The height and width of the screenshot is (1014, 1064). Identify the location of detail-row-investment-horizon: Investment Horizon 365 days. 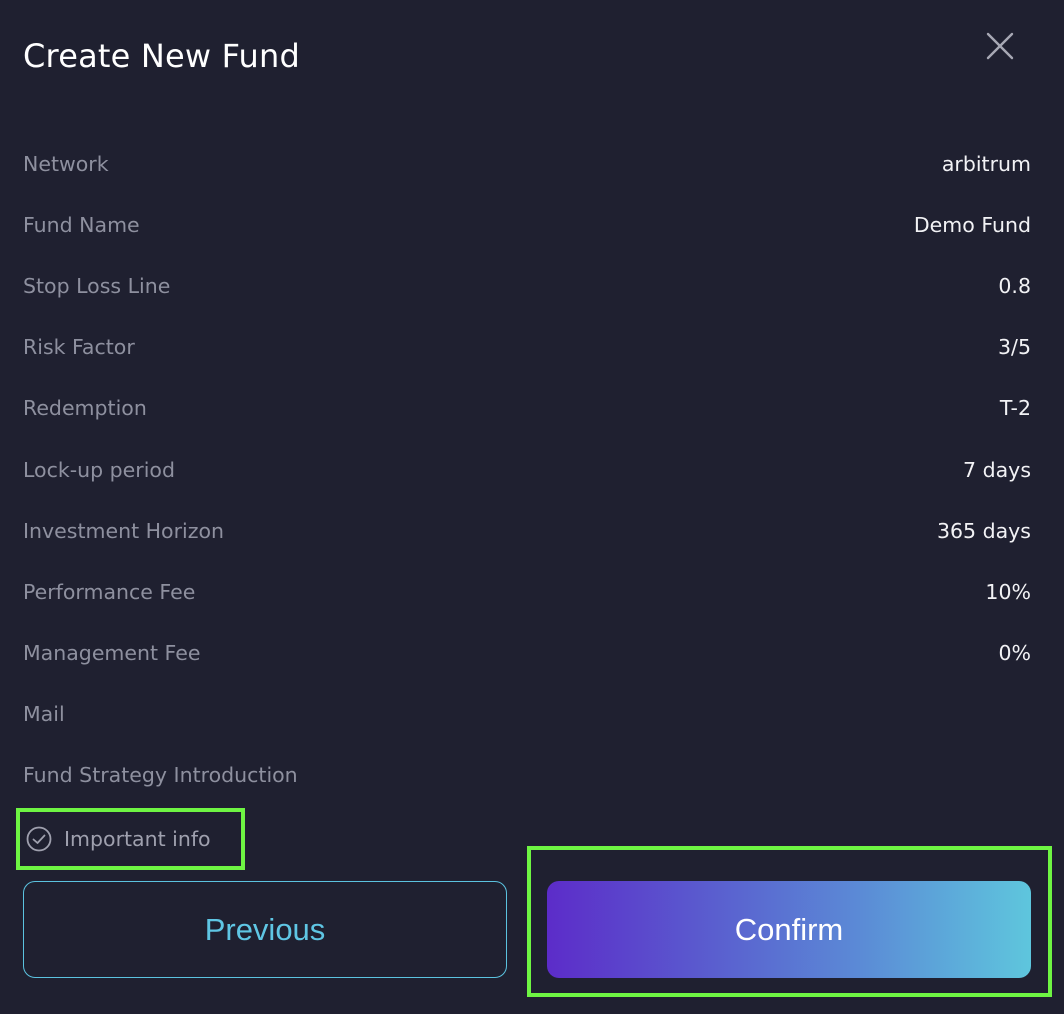
(527, 530).